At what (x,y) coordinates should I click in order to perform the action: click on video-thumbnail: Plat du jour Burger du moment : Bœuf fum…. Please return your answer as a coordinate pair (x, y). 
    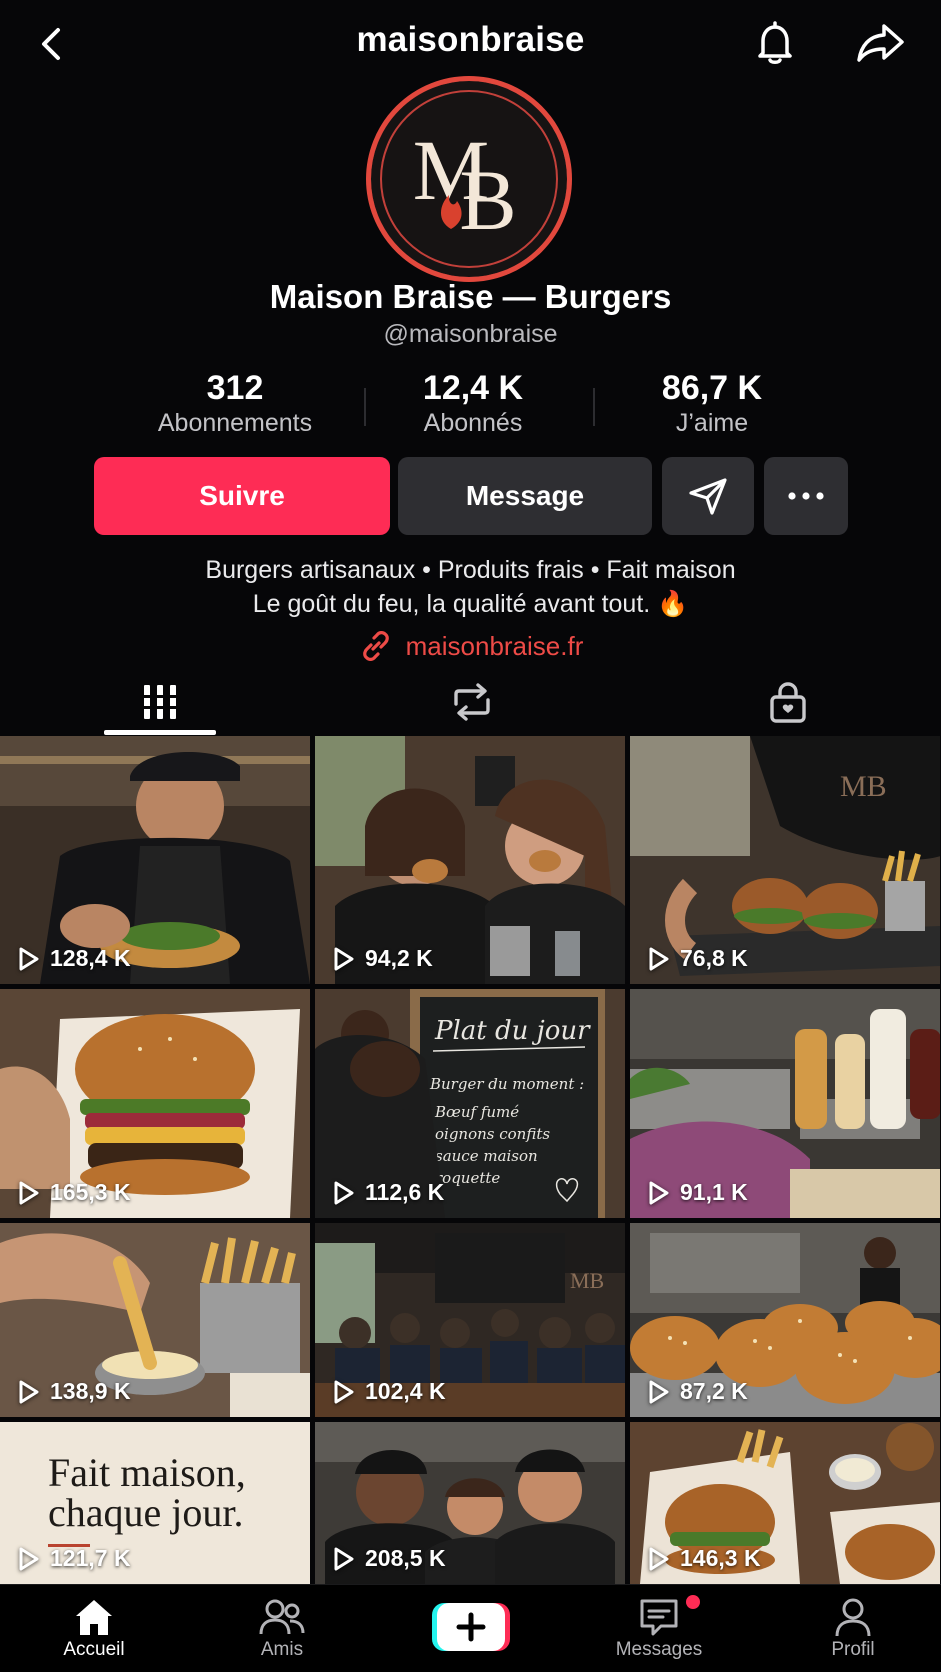
    Looking at the image, I should click on (470, 1103).